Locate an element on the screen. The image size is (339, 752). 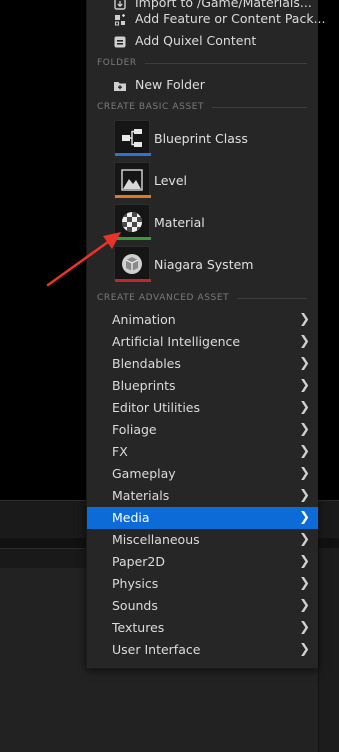
annotation-arrow is located at coordinates (83, 259).